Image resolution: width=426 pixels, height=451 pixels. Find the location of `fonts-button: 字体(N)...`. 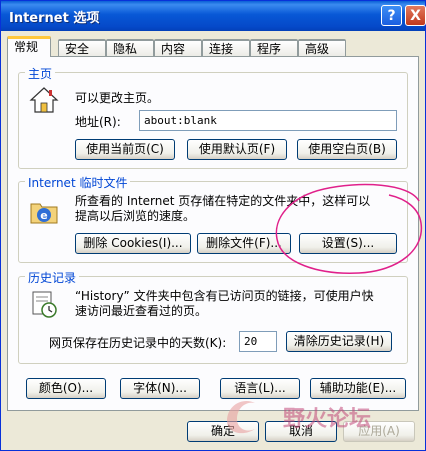

fonts-button: 字体(N)... is located at coordinates (160, 388).